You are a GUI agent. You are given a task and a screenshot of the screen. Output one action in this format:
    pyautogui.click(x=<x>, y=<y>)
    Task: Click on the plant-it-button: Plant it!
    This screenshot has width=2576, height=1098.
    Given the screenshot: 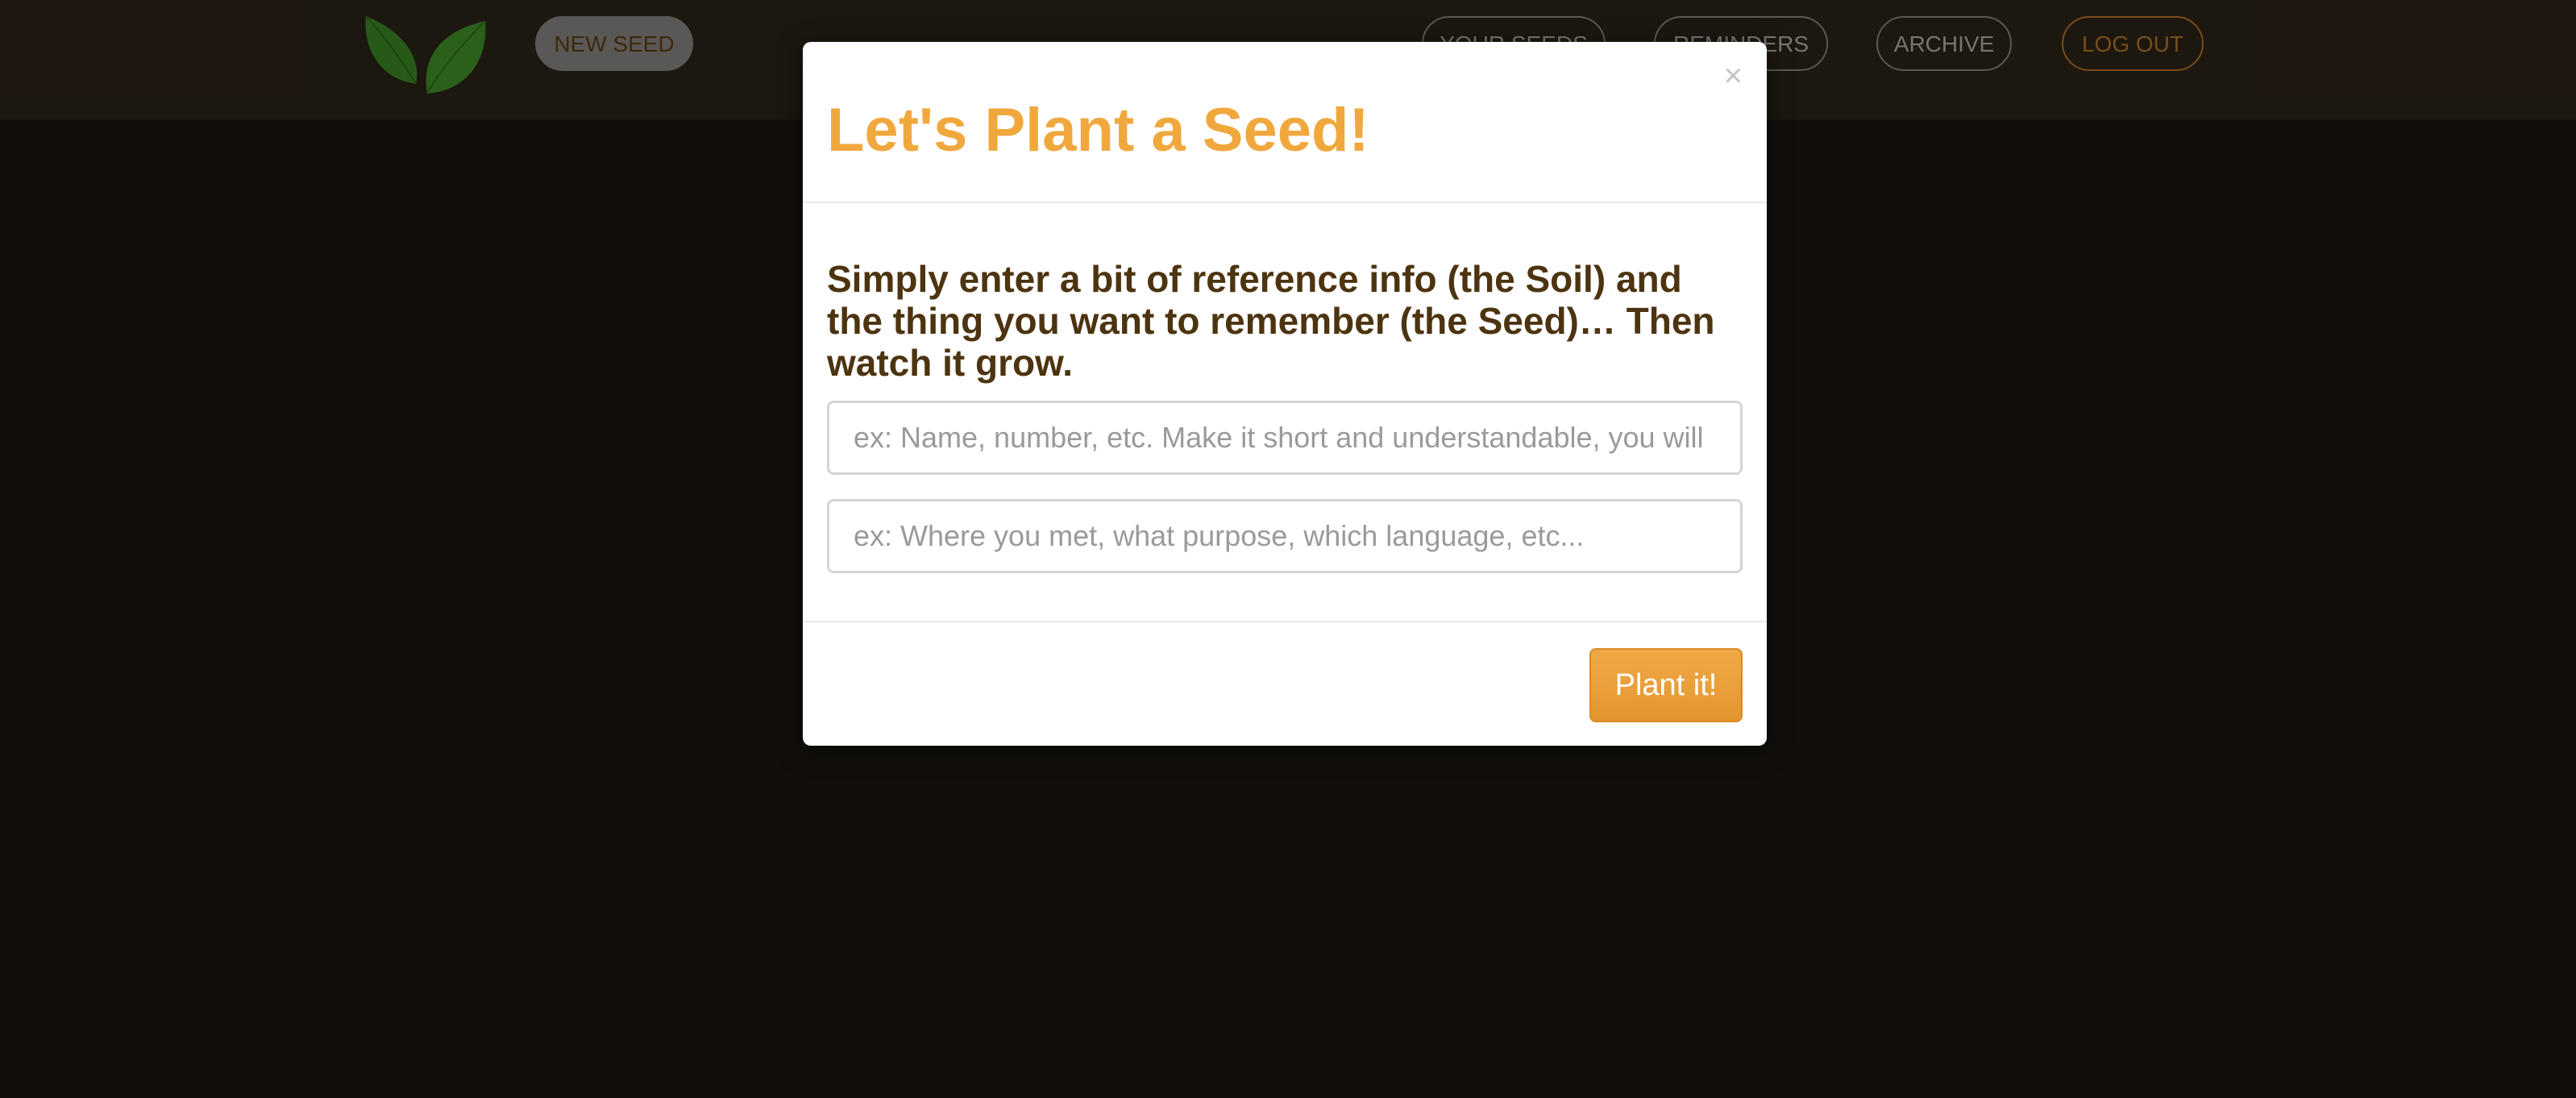 What is the action you would take?
    pyautogui.click(x=1666, y=685)
    